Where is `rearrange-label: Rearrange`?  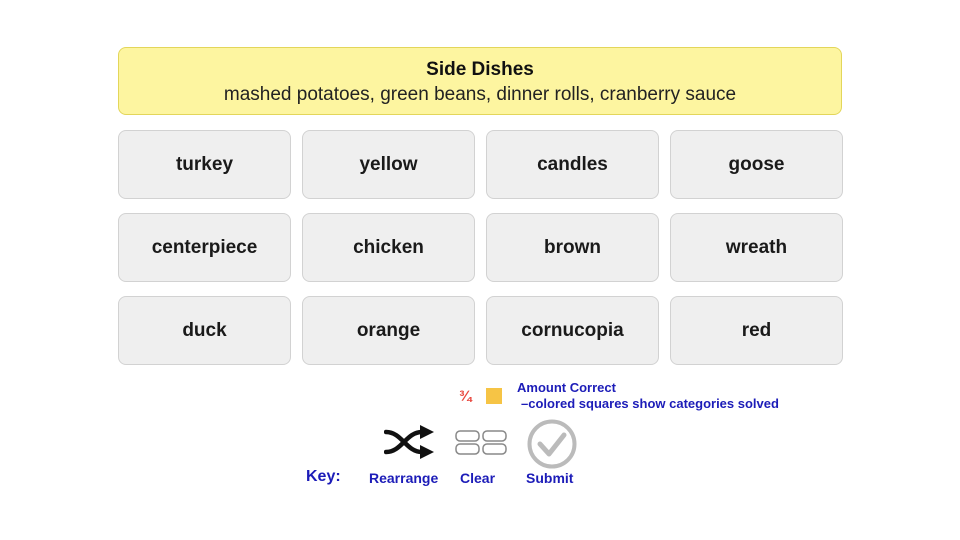
rearrange-label: Rearrange is located at coordinates (404, 478).